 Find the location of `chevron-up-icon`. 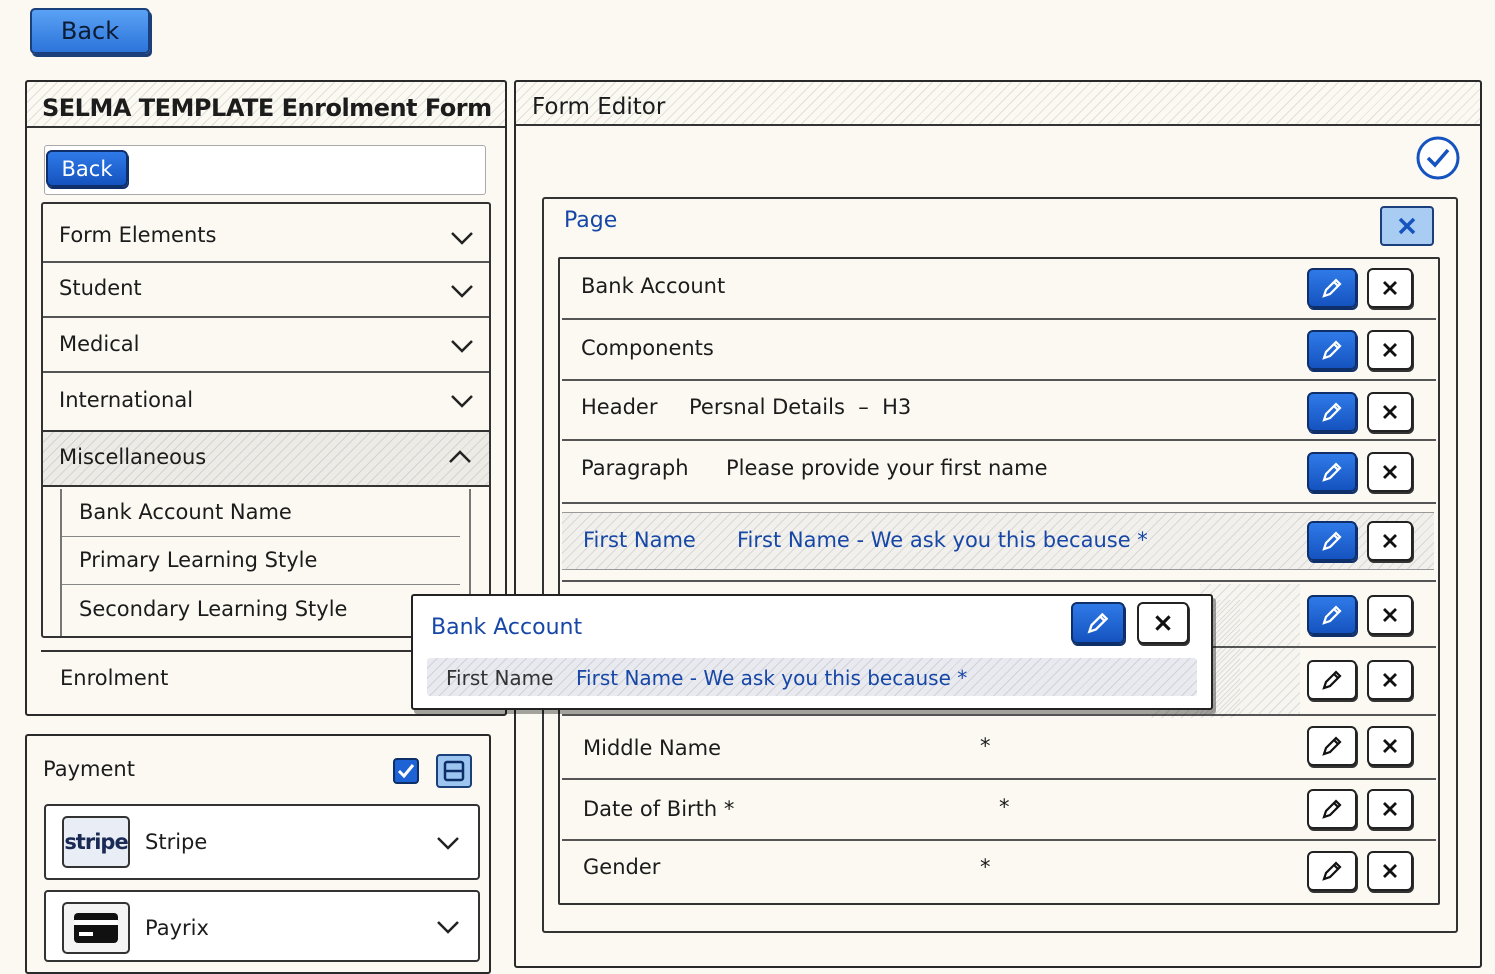

chevron-up-icon is located at coordinates (460, 456).